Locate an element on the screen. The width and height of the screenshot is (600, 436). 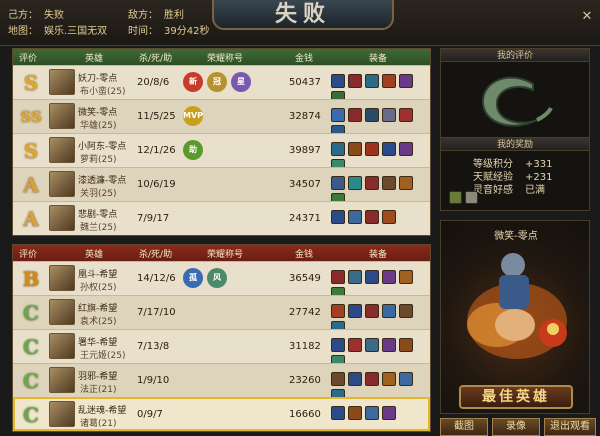
map-value: 娱乐.三国无双 is located at coordinates (76, 31).